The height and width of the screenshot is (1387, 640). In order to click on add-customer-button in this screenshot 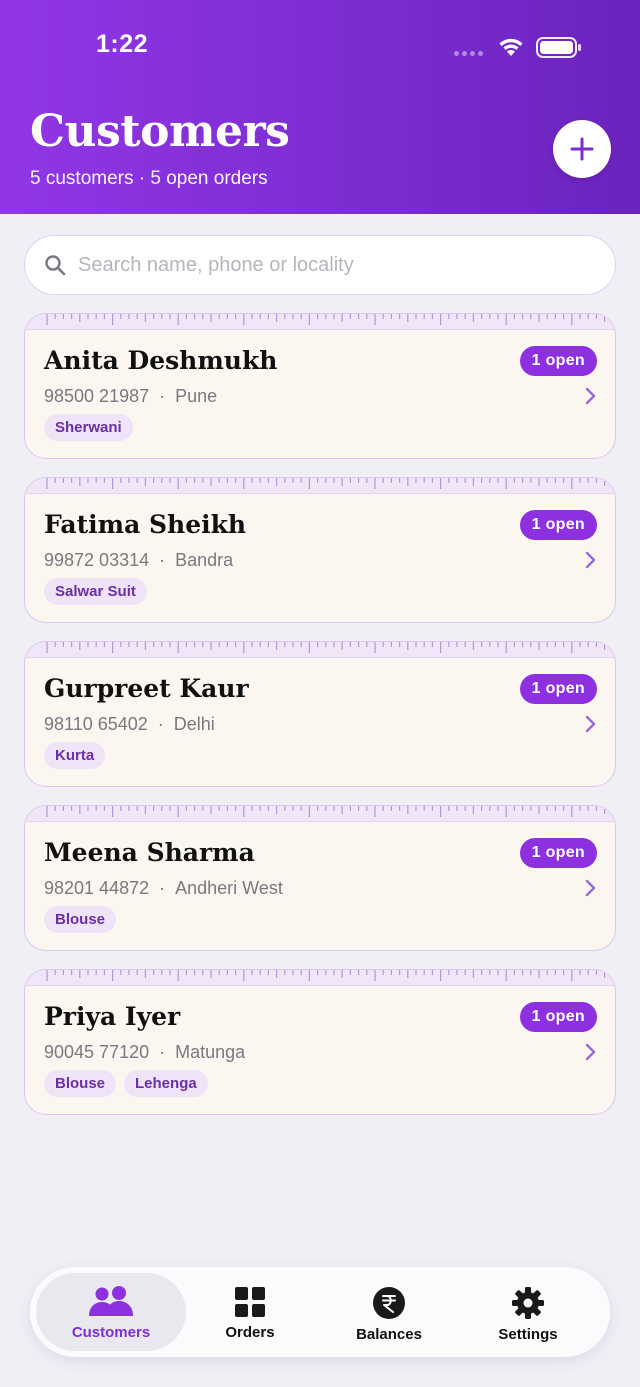, I will do `click(582, 149)`.